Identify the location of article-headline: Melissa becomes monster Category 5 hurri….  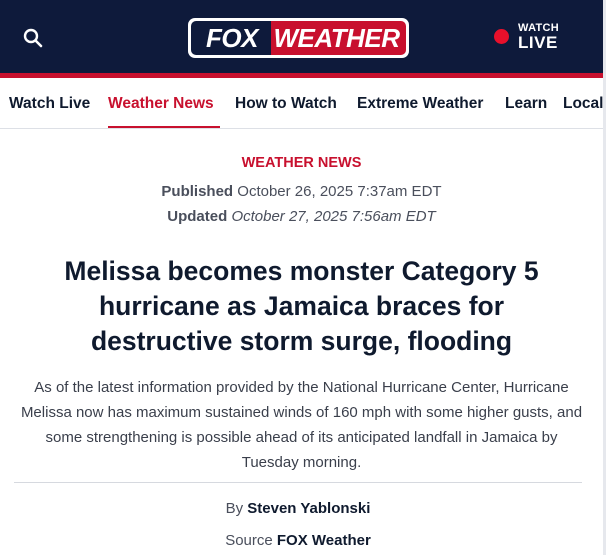
(301, 306).